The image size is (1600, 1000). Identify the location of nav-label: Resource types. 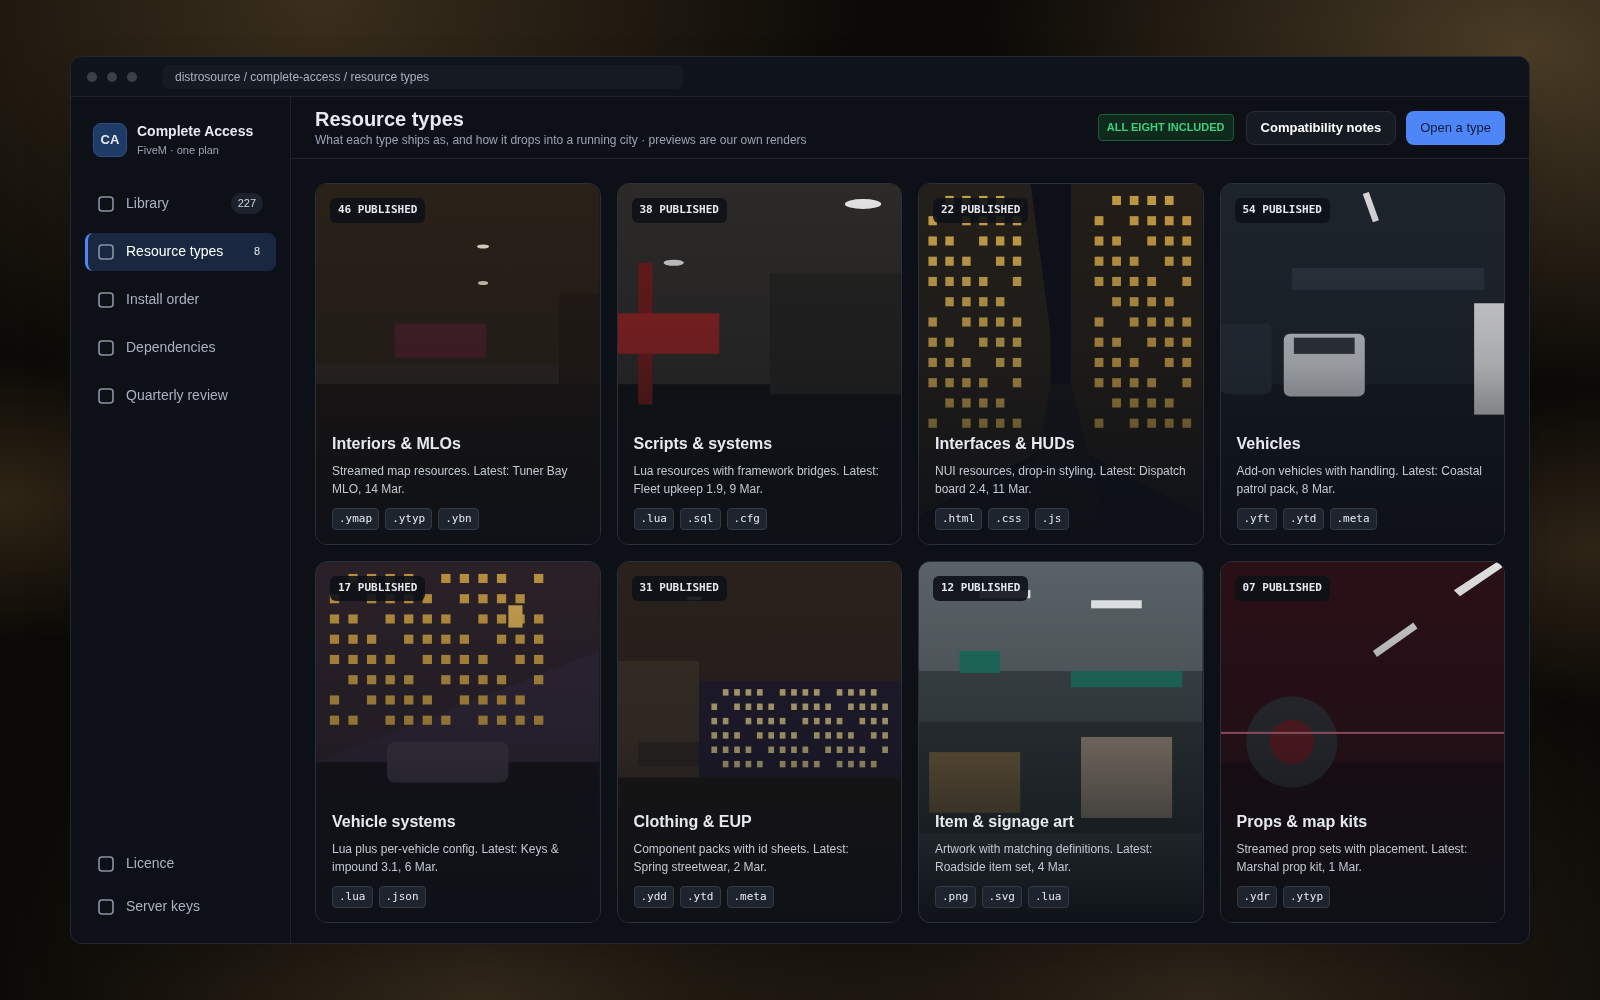
(175, 251).